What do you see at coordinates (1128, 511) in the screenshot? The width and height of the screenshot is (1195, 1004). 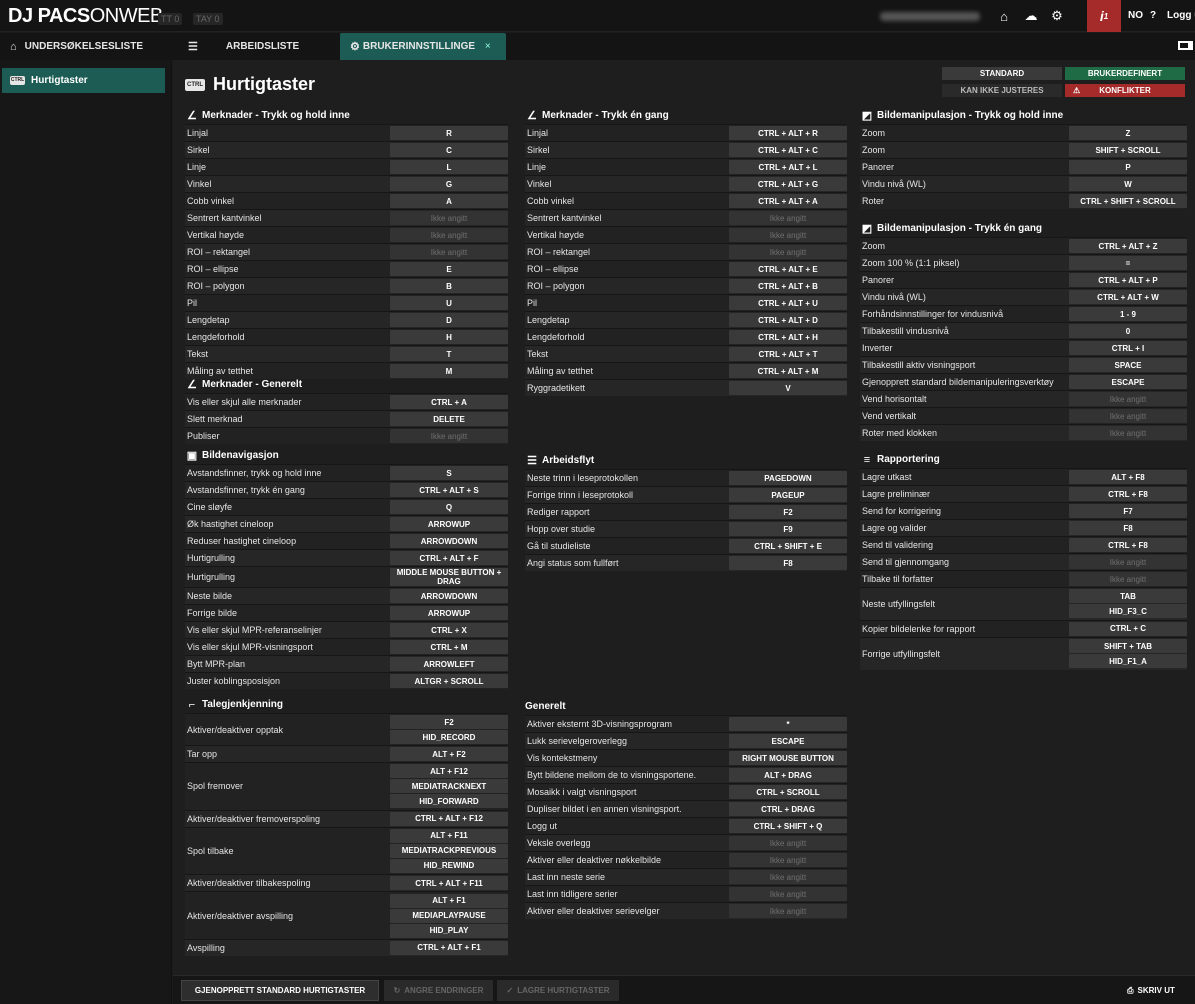 I see `shortcut-key-button: F7` at bounding box center [1128, 511].